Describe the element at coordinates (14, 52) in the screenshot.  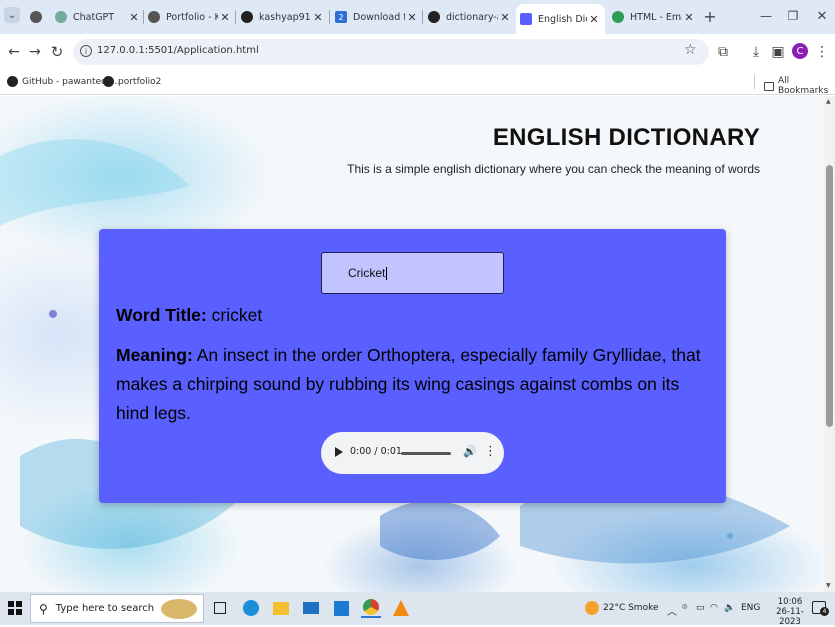
I see `back-arrow-icon: ←` at that location.